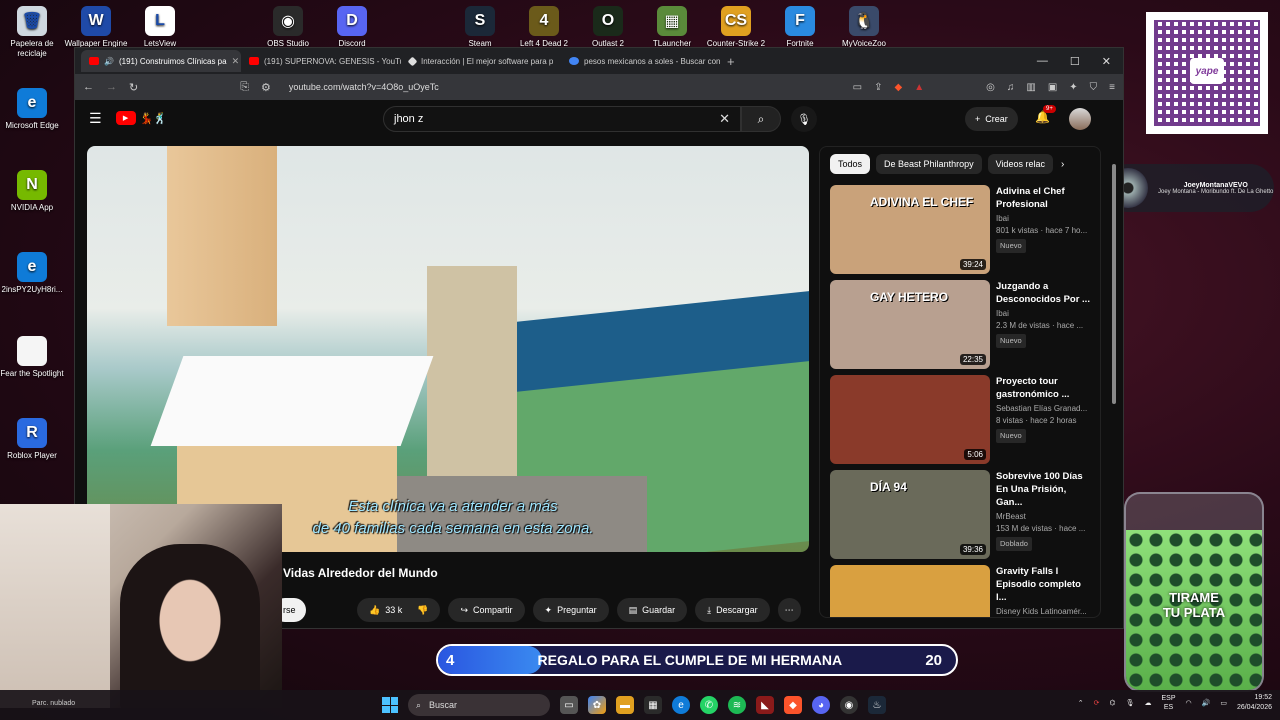  Describe the element at coordinates (1223, 703) in the screenshot. I see `battery-icon: ▭` at that location.